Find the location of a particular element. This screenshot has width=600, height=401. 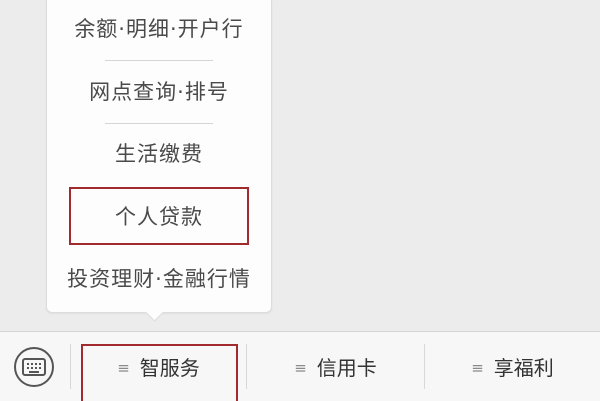

menu-item-utility-payment: 生活缴费 is located at coordinates (159, 154).